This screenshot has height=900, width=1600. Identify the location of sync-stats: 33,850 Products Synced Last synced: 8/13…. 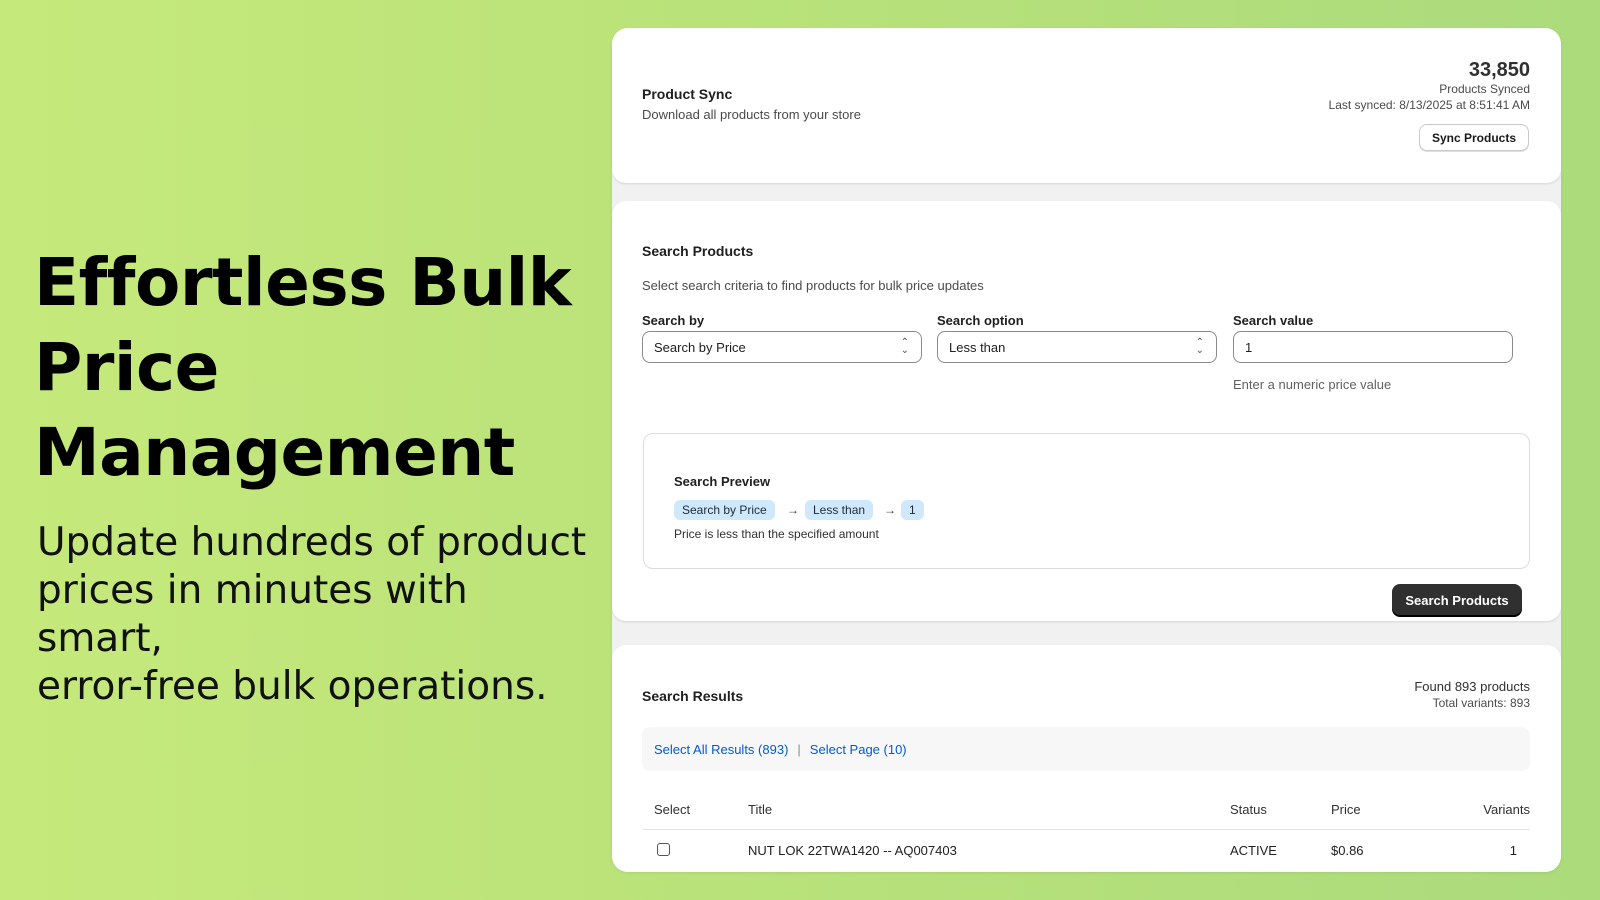
(1429, 86).